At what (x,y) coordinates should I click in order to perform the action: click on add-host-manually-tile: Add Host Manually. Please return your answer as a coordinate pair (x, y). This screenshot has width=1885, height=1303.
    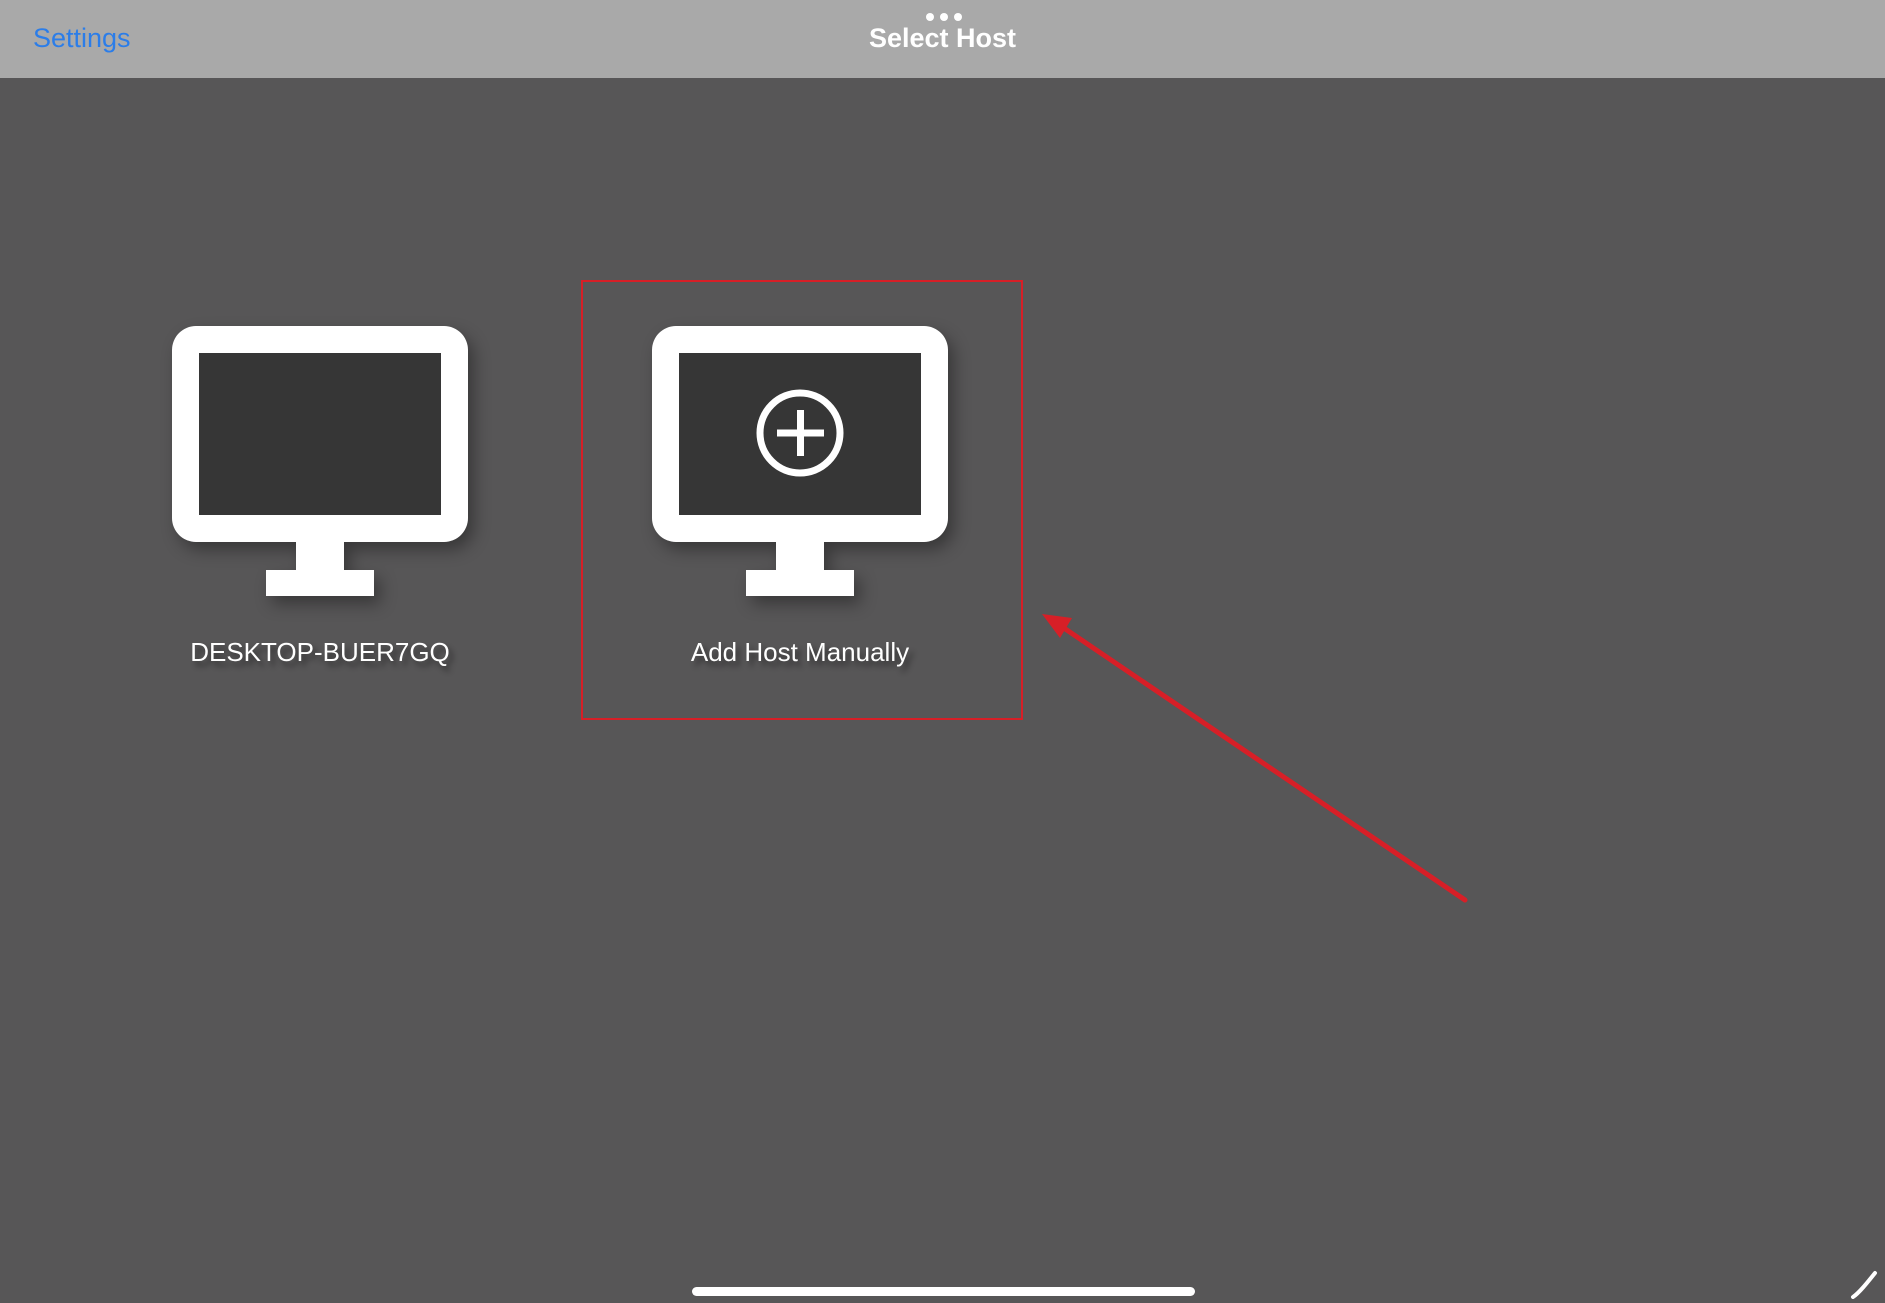
    Looking at the image, I should click on (800, 496).